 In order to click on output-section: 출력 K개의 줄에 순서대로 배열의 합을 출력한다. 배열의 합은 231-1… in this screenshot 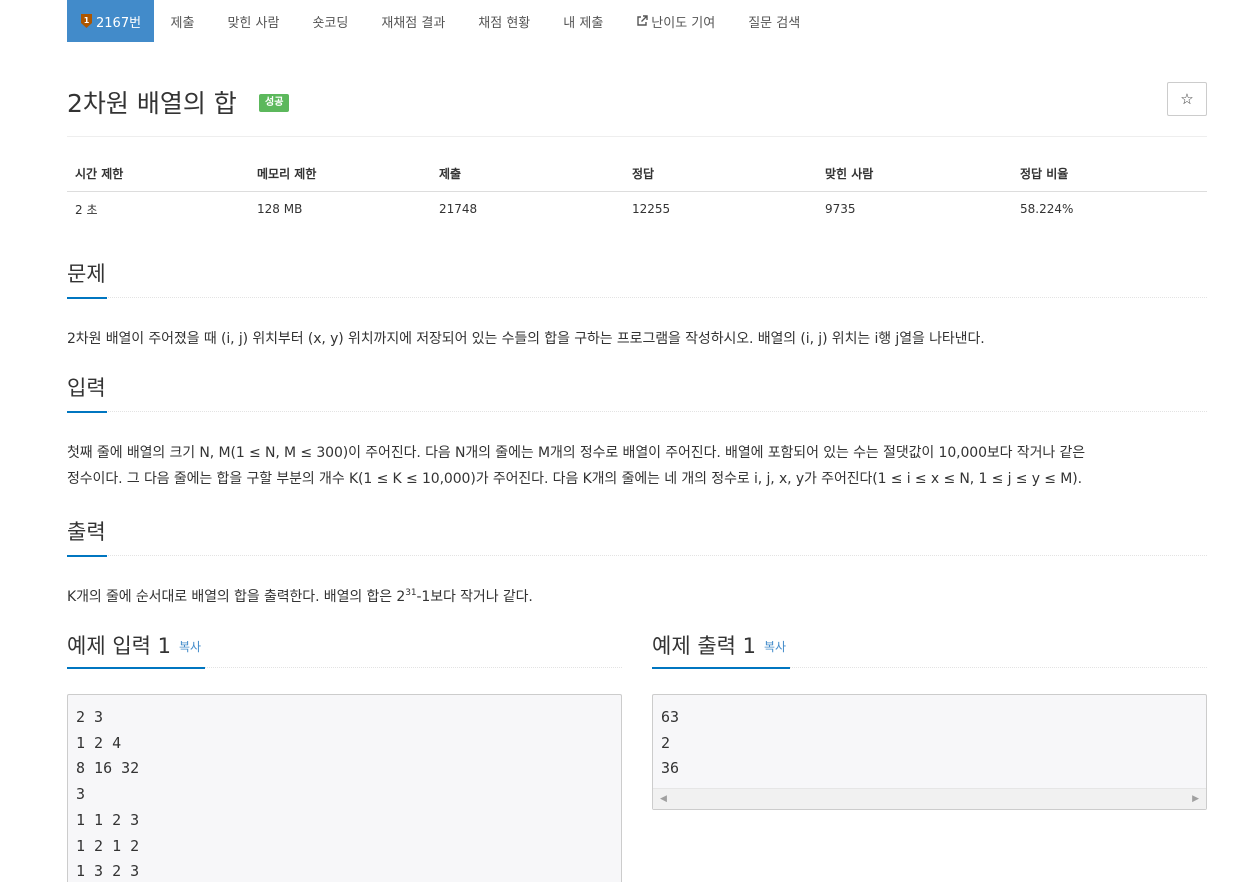, I will do `click(637, 563)`.